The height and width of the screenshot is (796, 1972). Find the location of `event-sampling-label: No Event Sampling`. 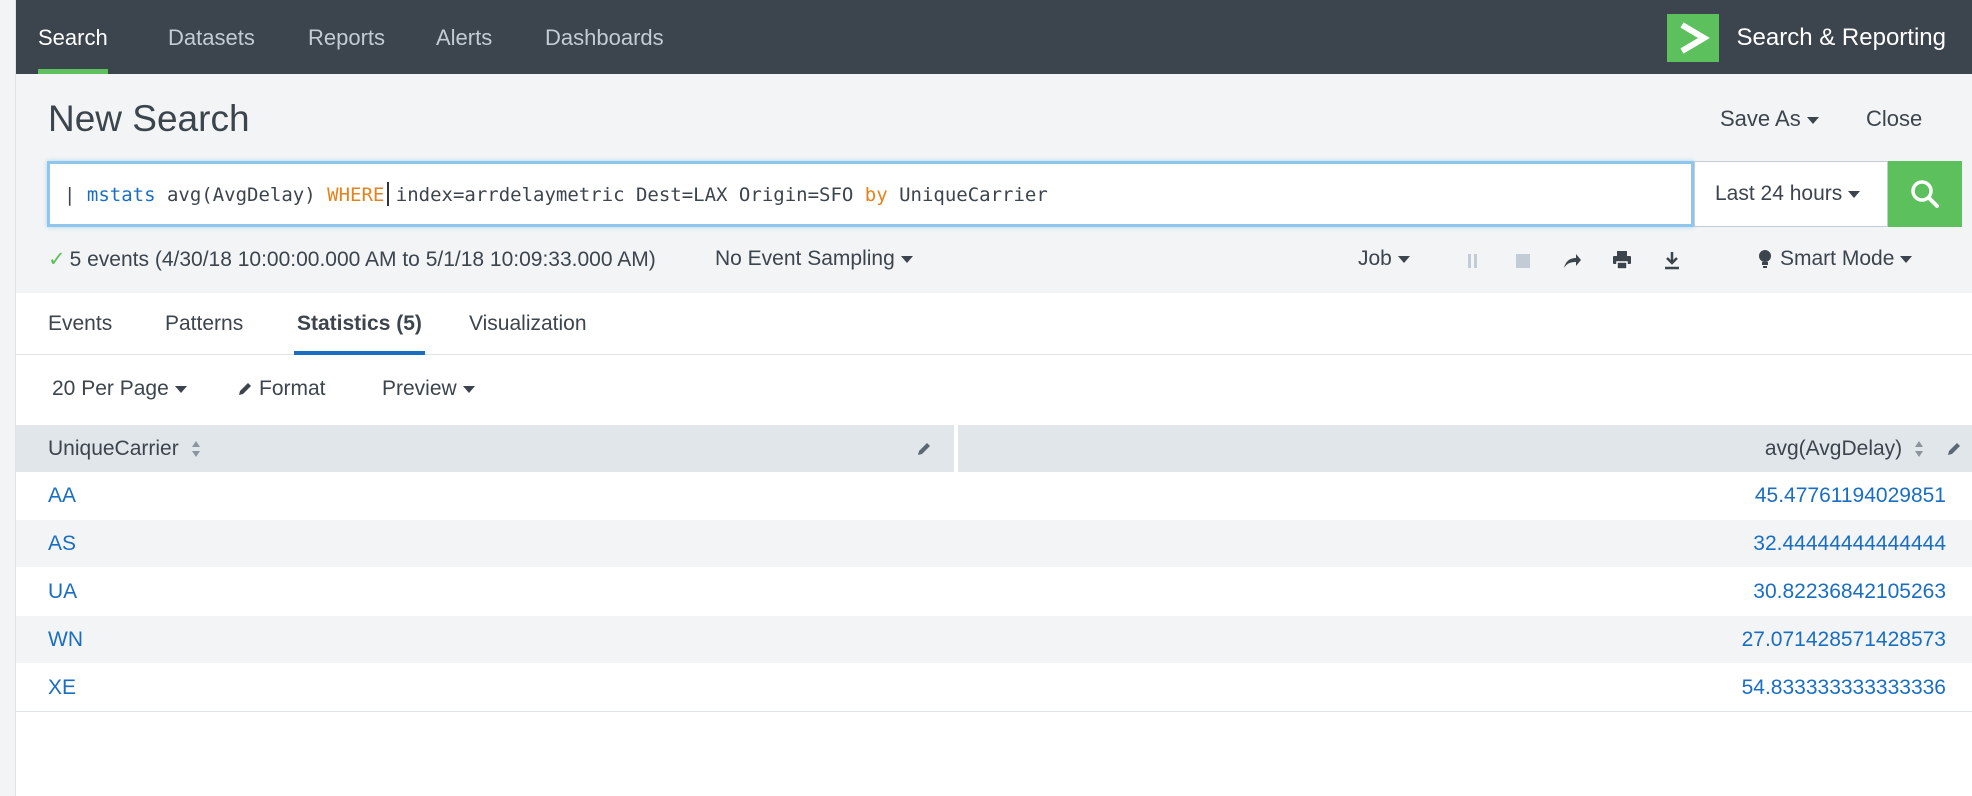

event-sampling-label: No Event Sampling is located at coordinates (805, 258).